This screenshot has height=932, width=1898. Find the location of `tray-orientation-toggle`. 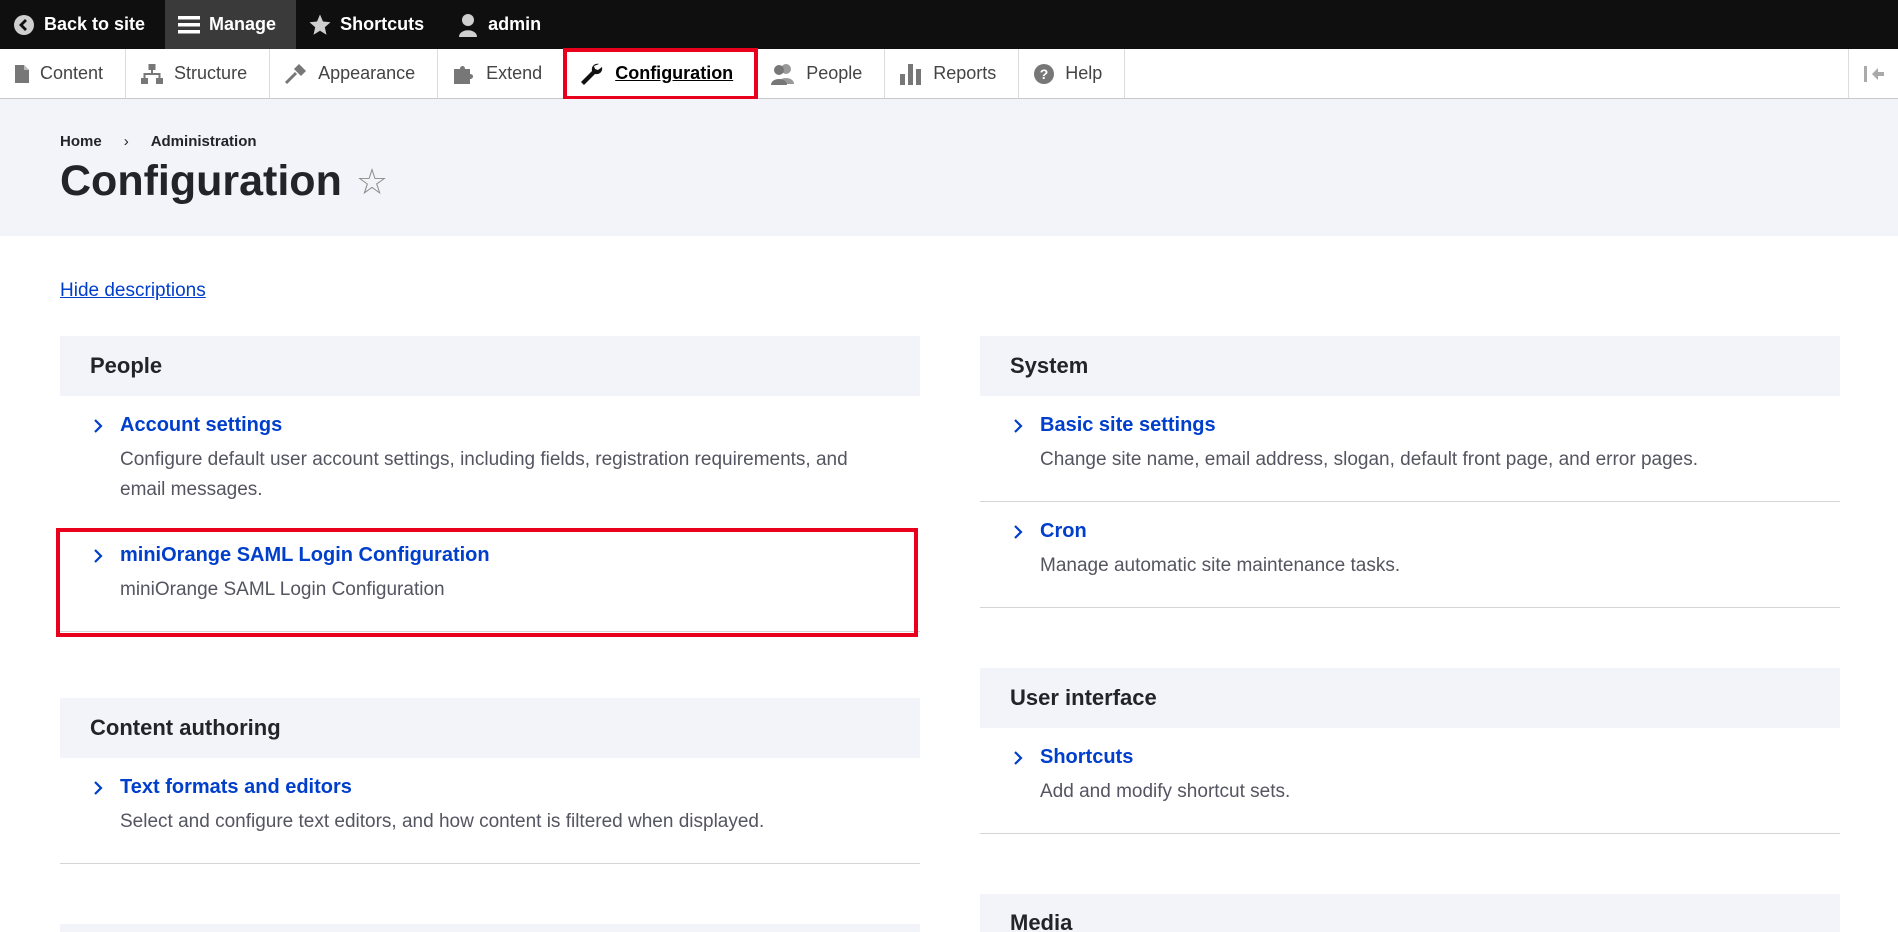

tray-orientation-toggle is located at coordinates (1873, 73).